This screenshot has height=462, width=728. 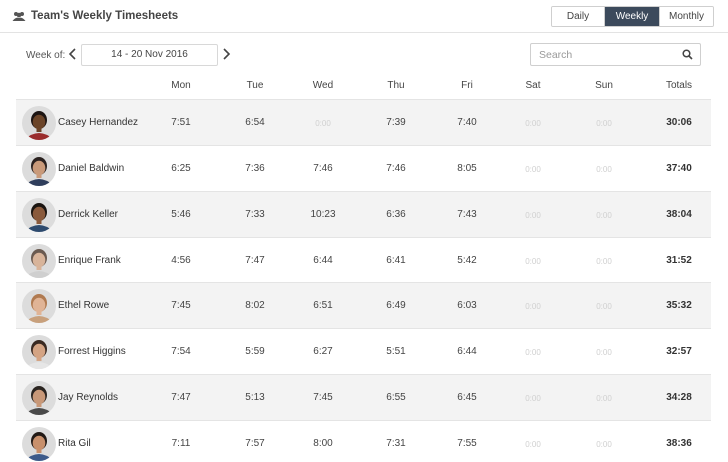 What do you see at coordinates (181, 122) in the screenshot?
I see `time-cell-mon: 7:51` at bounding box center [181, 122].